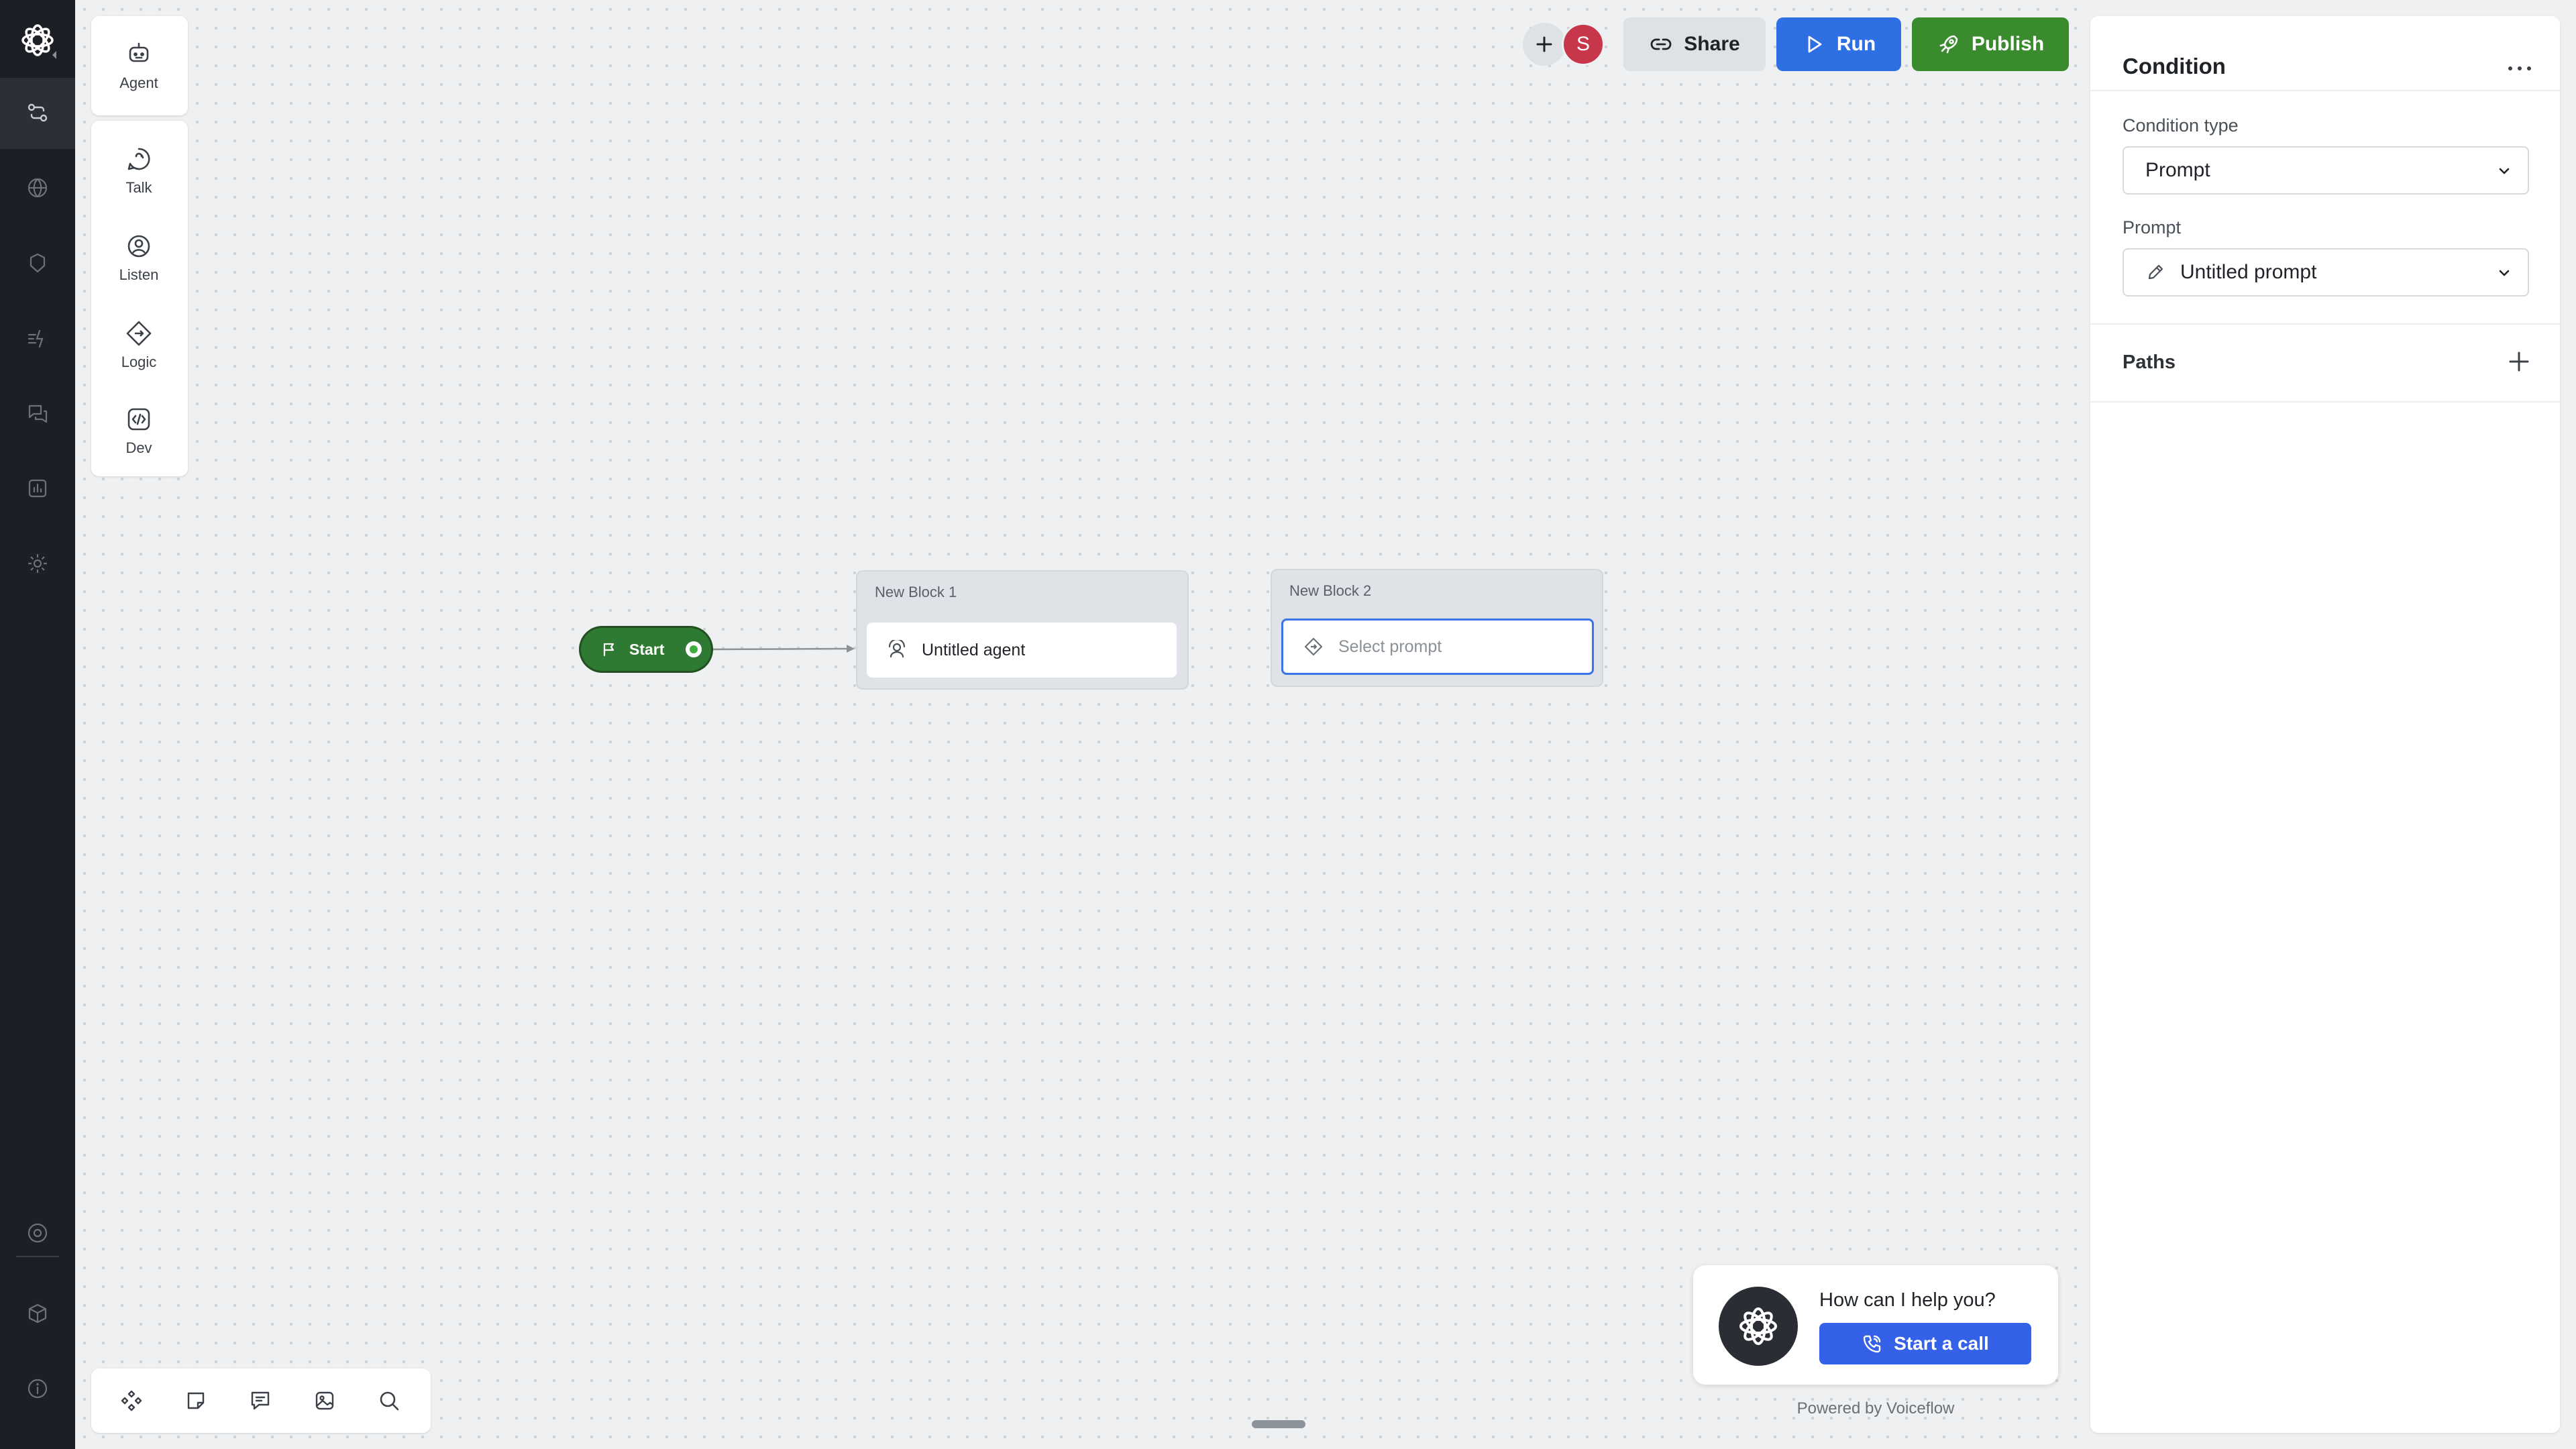 The width and height of the screenshot is (2576, 1449). What do you see at coordinates (1872, 1344) in the screenshot?
I see `phone-icon` at bounding box center [1872, 1344].